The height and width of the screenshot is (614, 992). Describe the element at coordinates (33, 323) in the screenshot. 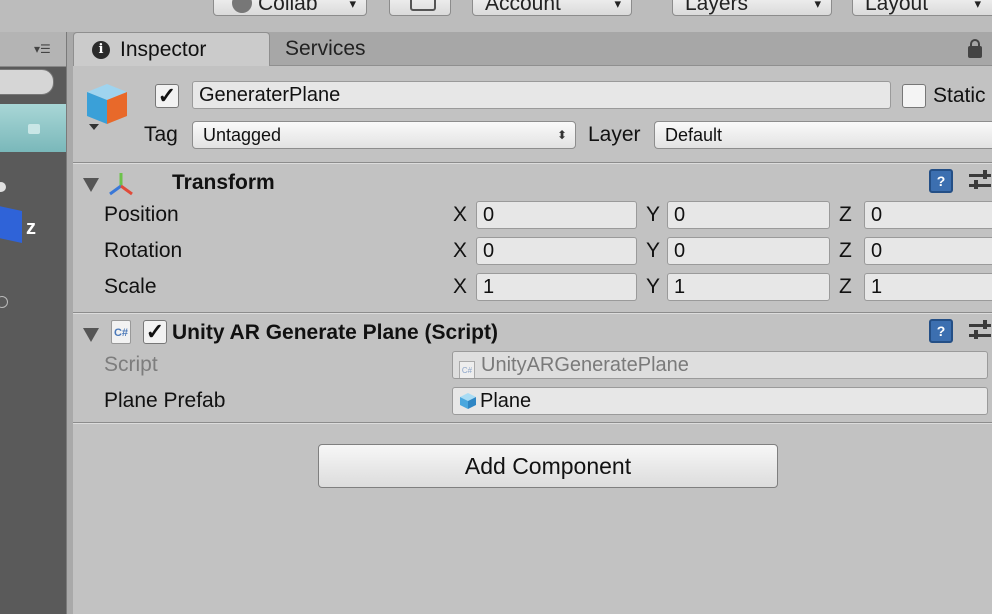

I see `scene-view: ▾☰ z` at that location.